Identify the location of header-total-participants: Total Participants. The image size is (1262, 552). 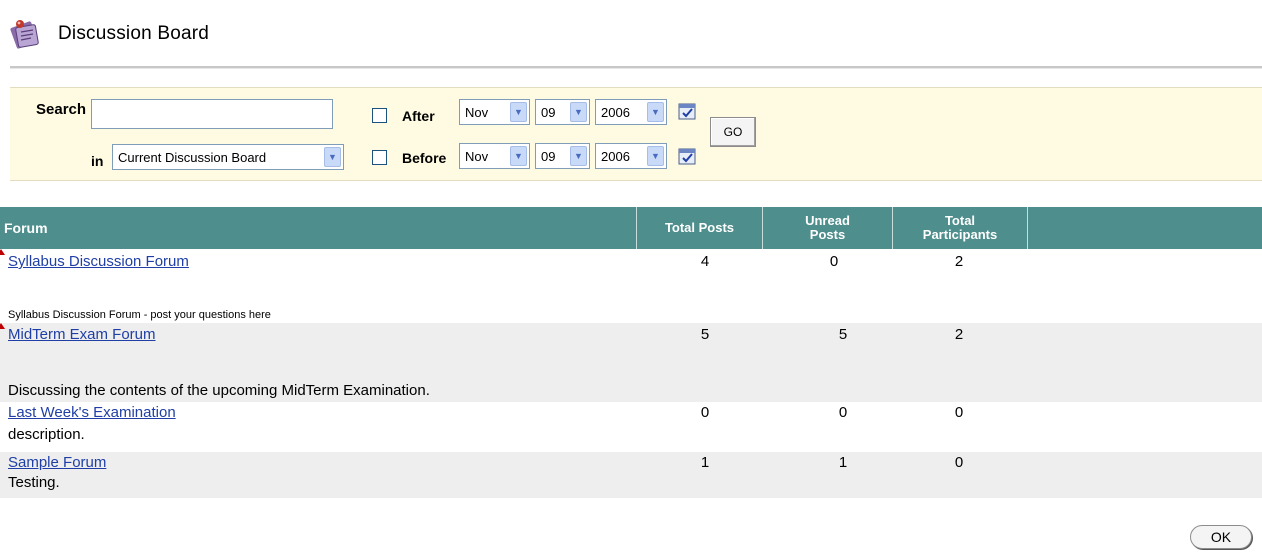
(960, 228).